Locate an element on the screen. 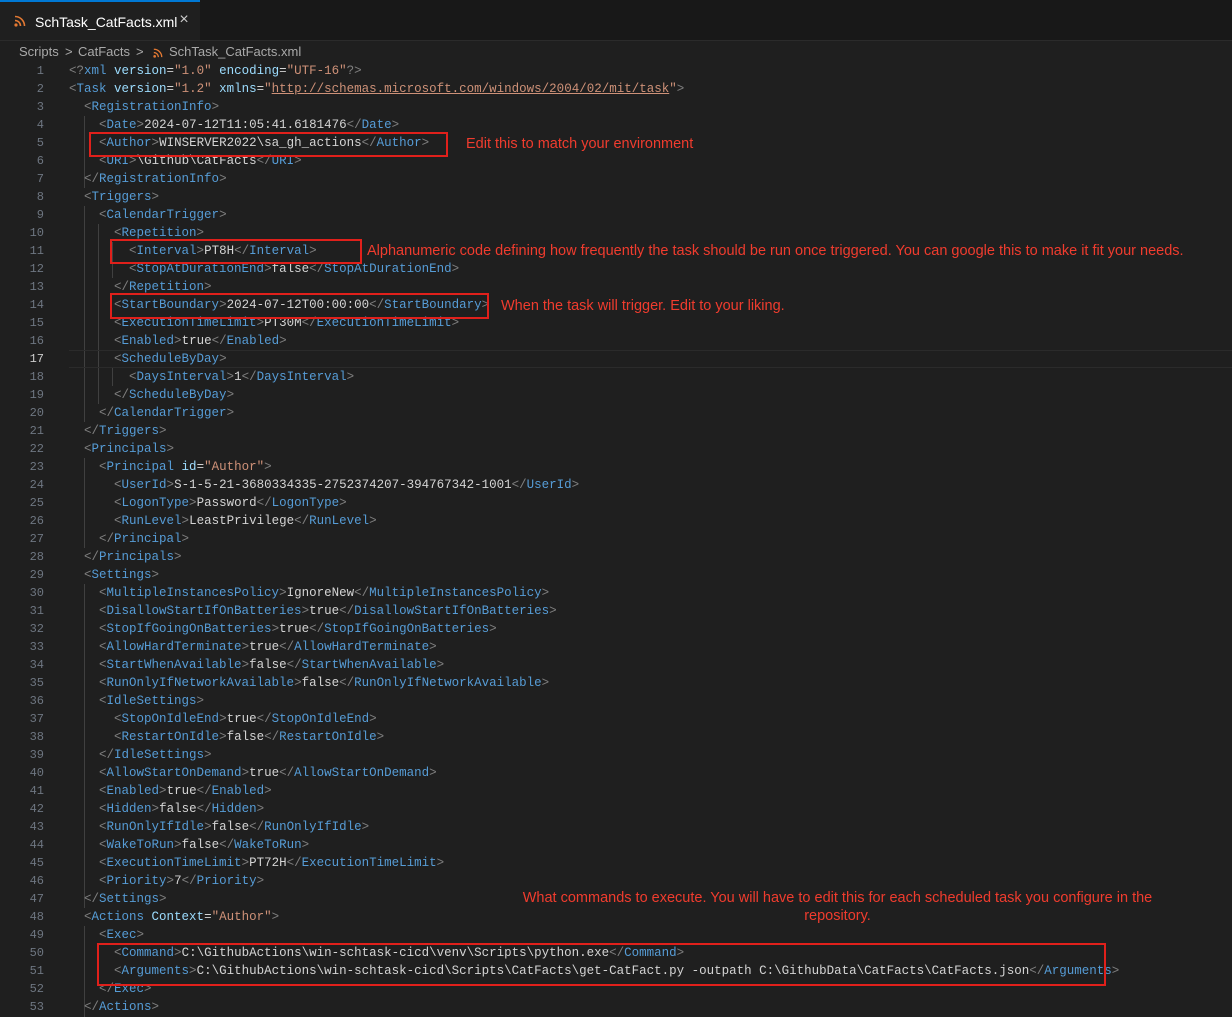 This screenshot has height=1017, width=1232. code-line: <ScheduleByDay> is located at coordinates (148, 359).